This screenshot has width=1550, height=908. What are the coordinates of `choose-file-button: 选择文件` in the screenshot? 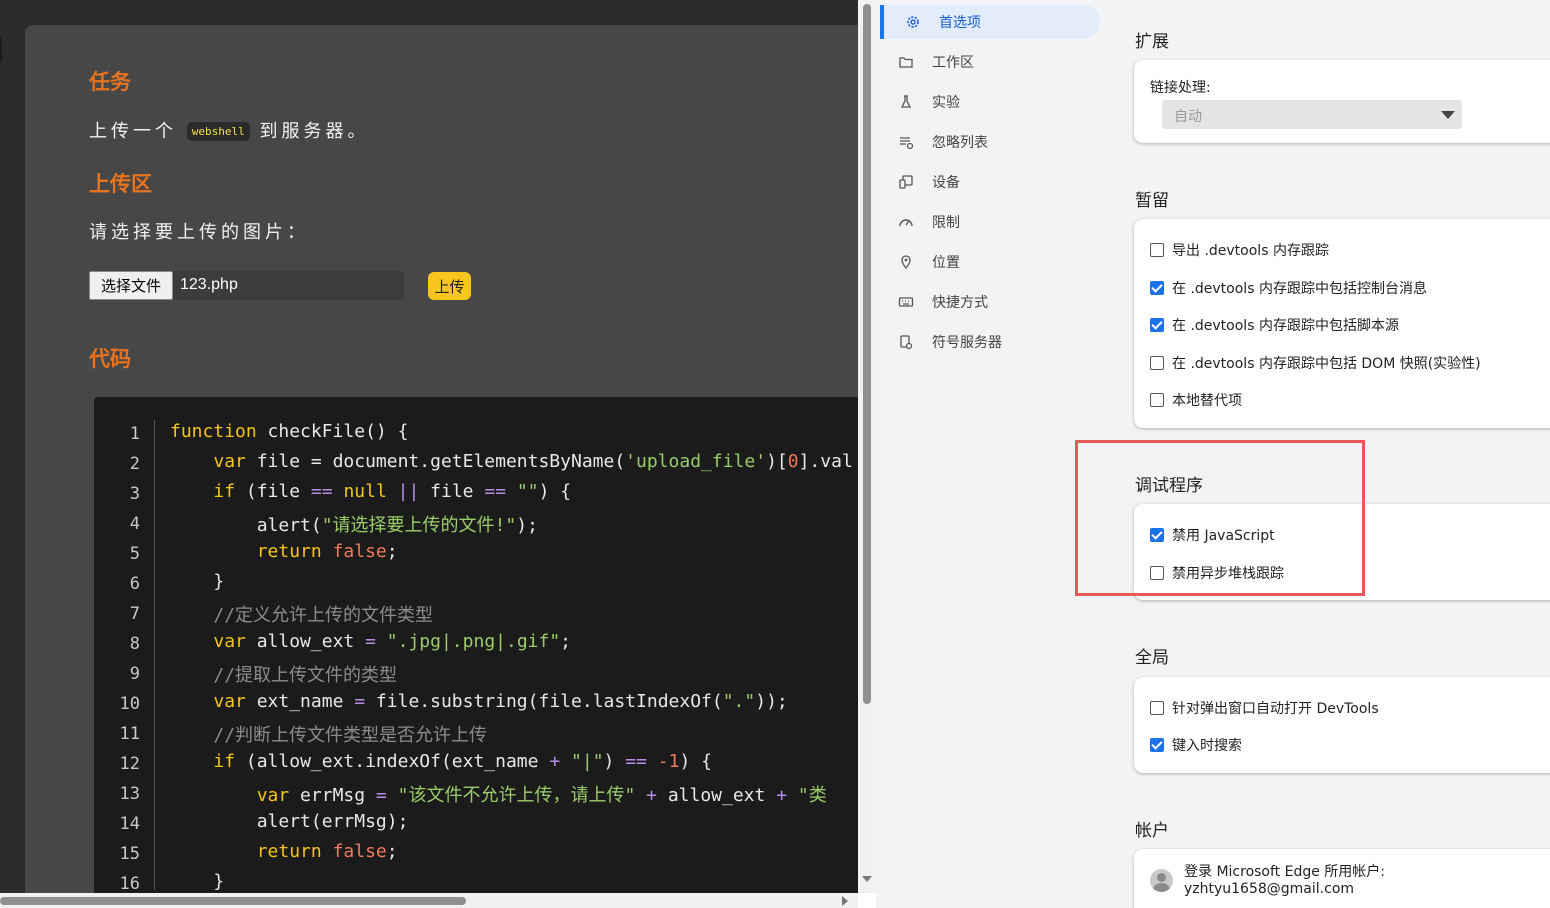 It's located at (131, 285).